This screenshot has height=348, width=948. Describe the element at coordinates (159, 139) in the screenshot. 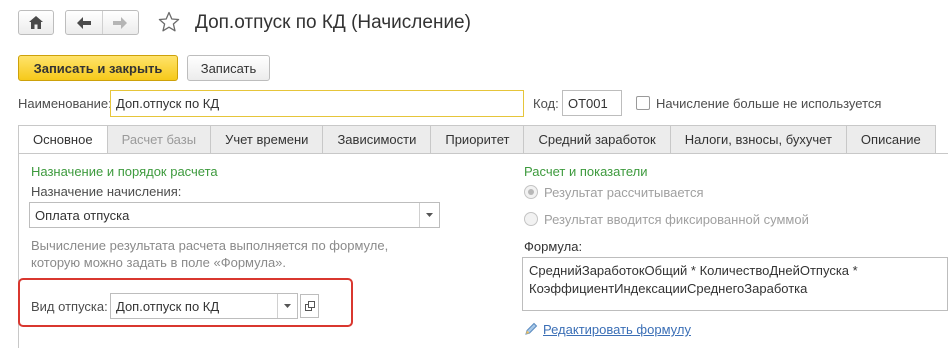

I see `tab-base-calculation: Расчет базы` at that location.